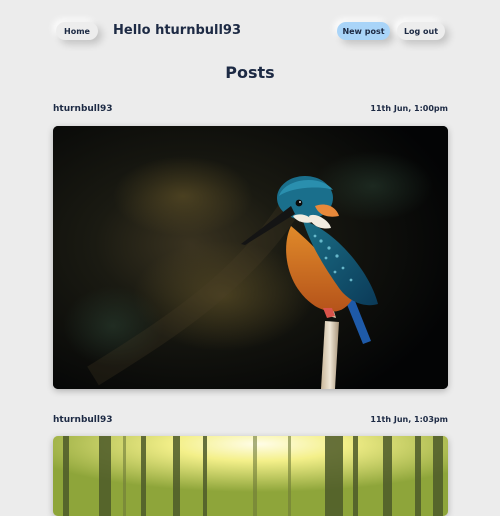 This screenshot has width=500, height=516. I want to click on page-title: Posts, so click(250, 72).